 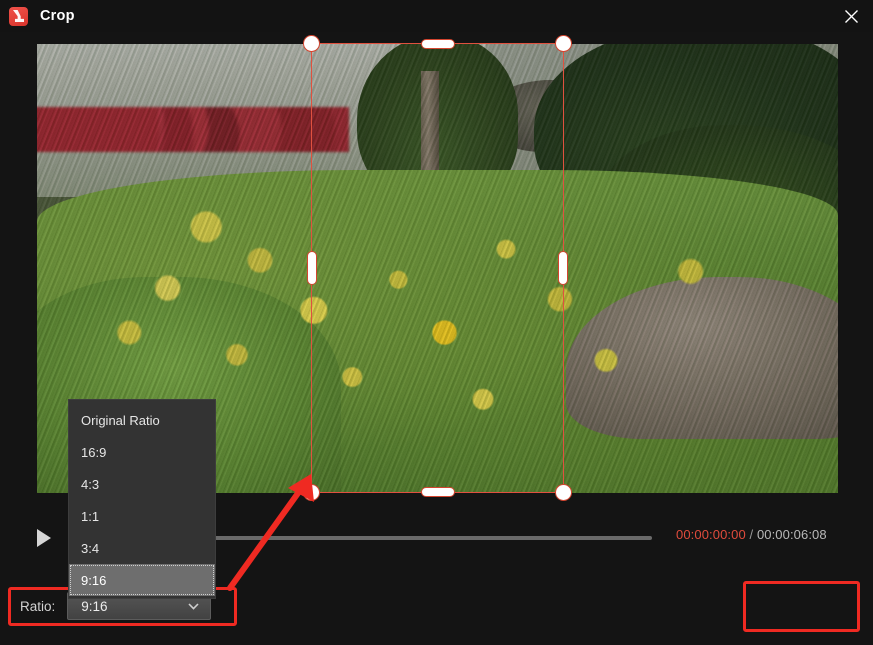 What do you see at coordinates (38, 606) in the screenshot?
I see `ratio-label: Ratio:` at bounding box center [38, 606].